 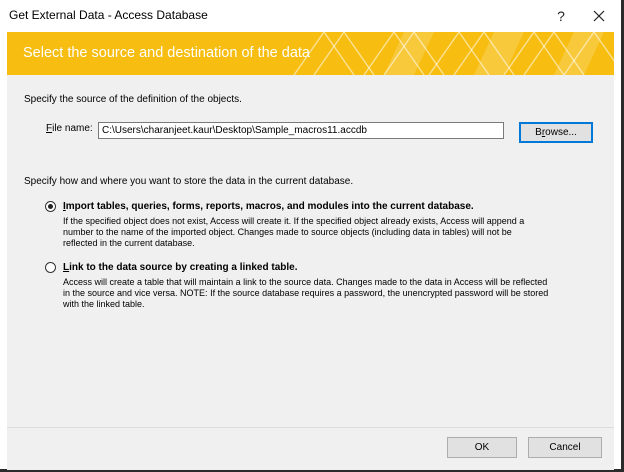 I want to click on ok-label: OK, so click(x=482, y=447).